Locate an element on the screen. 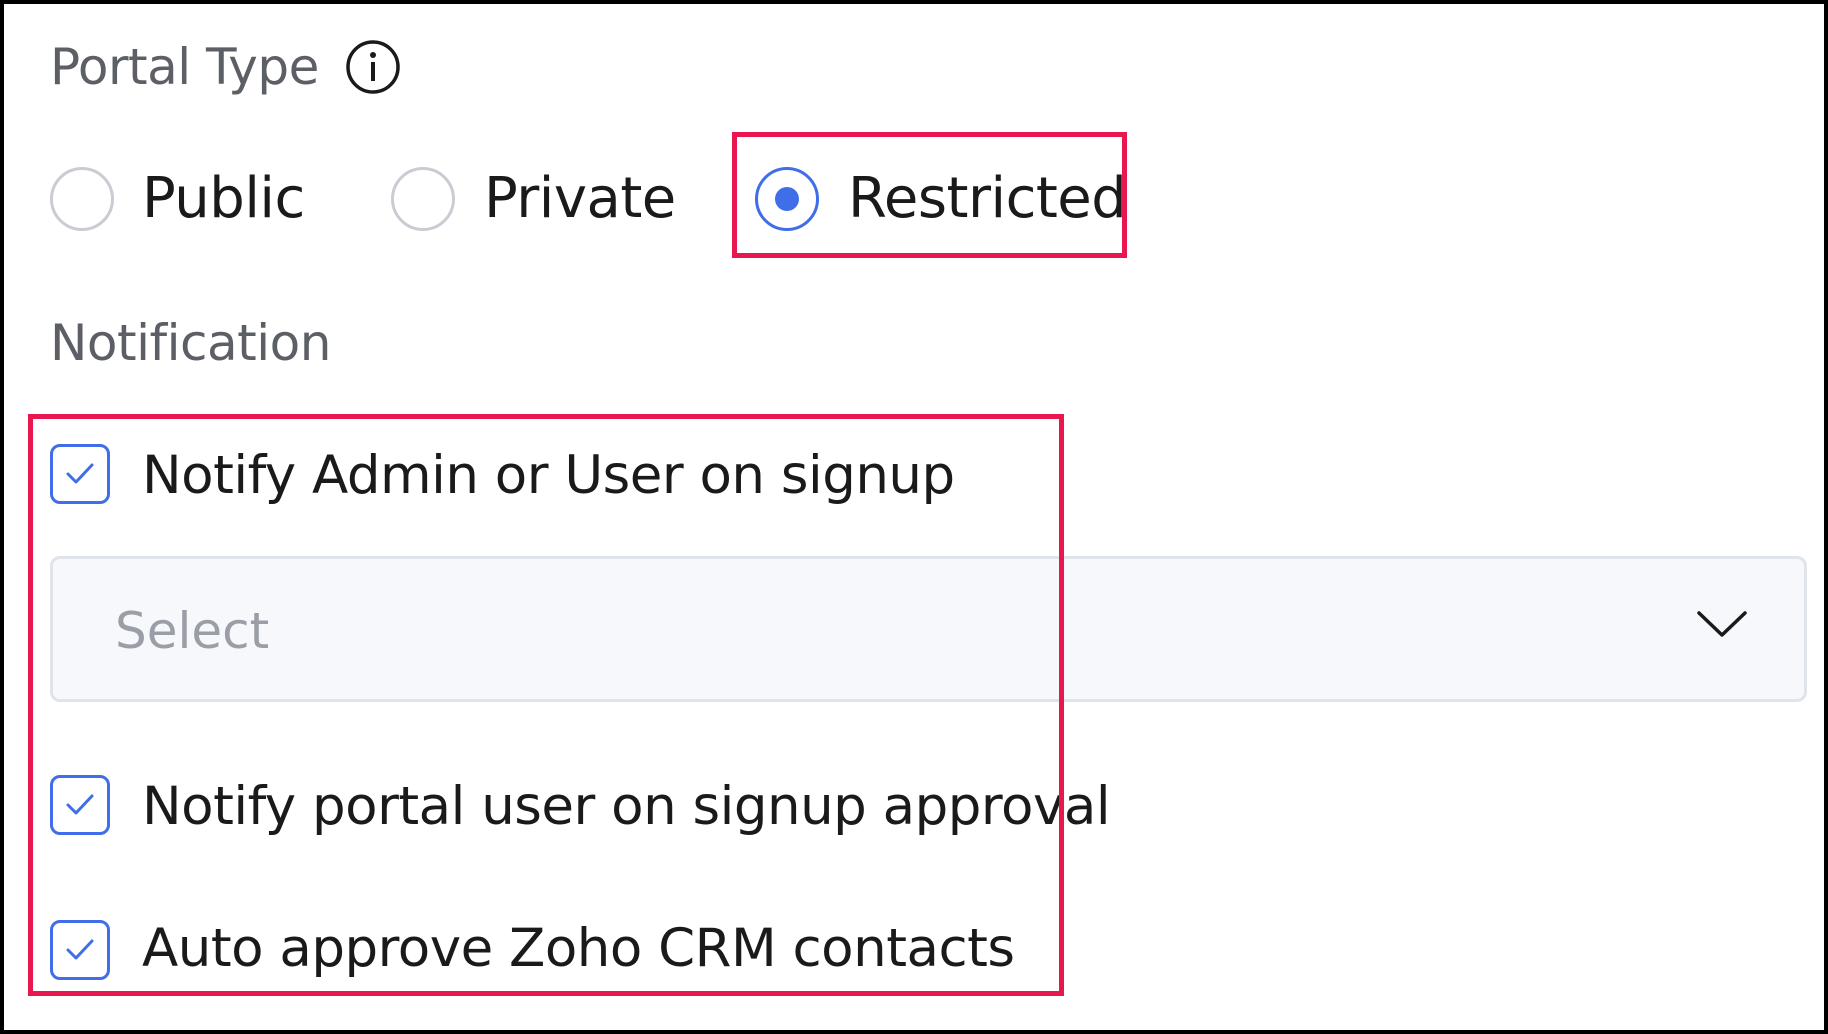  radio-public is located at coordinates (82, 199).